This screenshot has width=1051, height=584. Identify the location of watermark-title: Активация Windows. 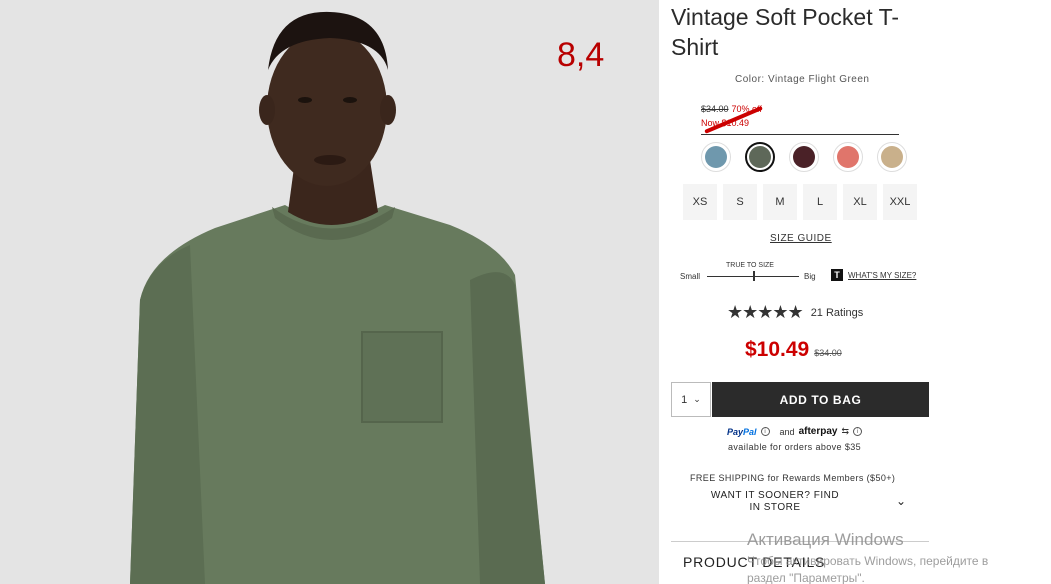
(825, 539).